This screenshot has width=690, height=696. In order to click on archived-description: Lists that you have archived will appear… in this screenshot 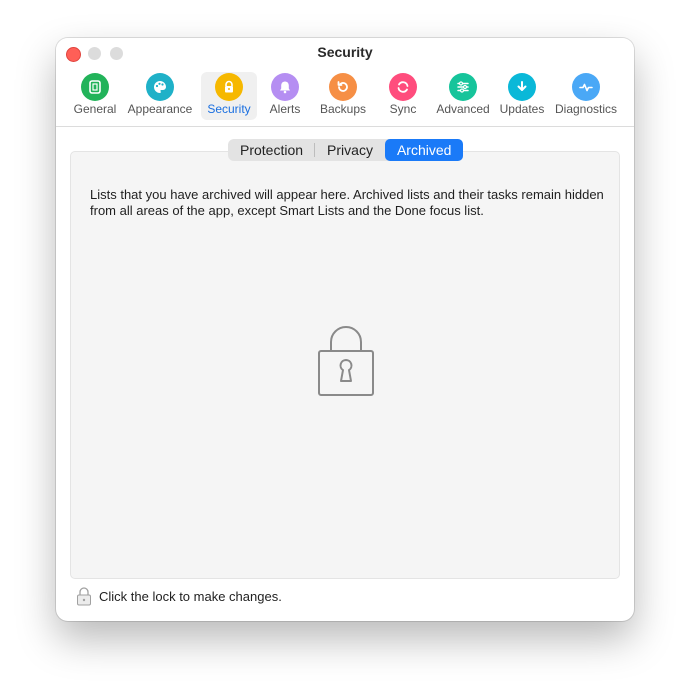, I will do `click(347, 202)`.